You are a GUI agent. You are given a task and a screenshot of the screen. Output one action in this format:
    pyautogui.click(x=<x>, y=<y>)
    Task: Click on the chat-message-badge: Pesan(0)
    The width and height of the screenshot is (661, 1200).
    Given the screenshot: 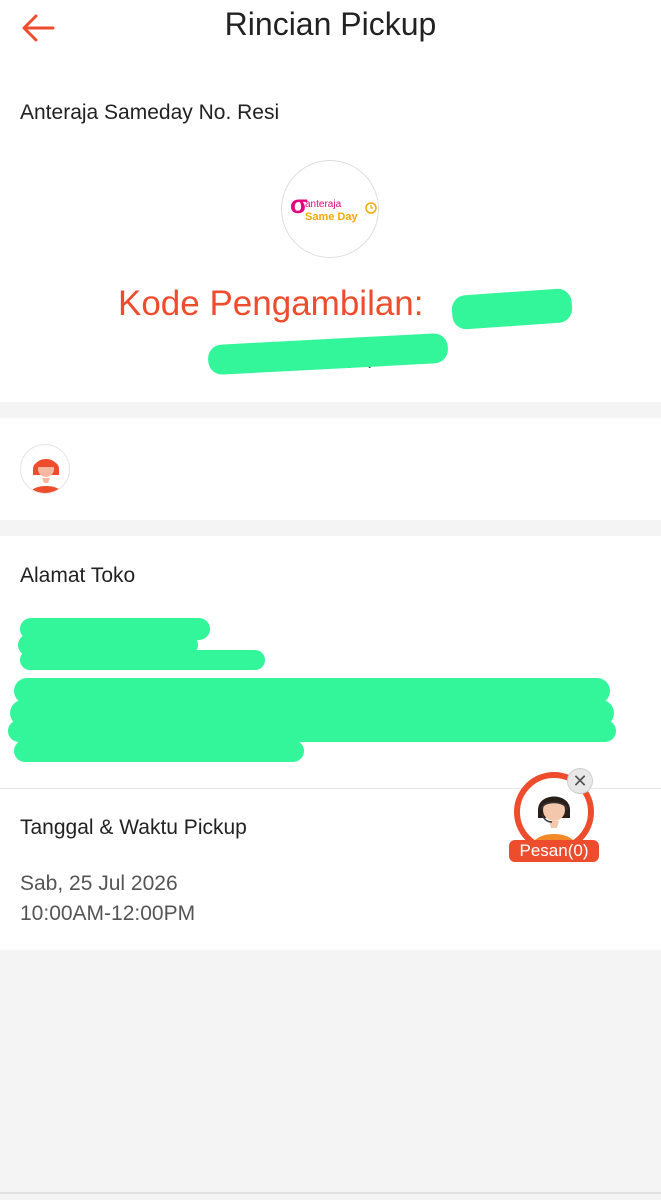 What is the action you would take?
    pyautogui.click(x=554, y=851)
    